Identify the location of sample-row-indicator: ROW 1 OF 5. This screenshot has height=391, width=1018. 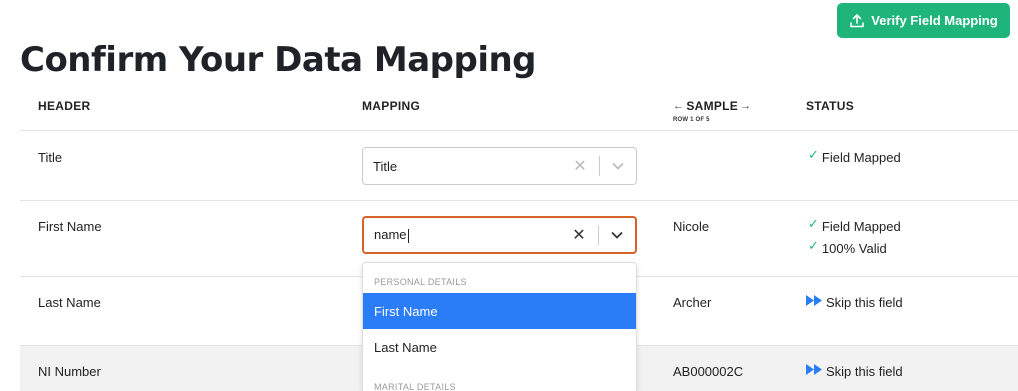
(691, 120).